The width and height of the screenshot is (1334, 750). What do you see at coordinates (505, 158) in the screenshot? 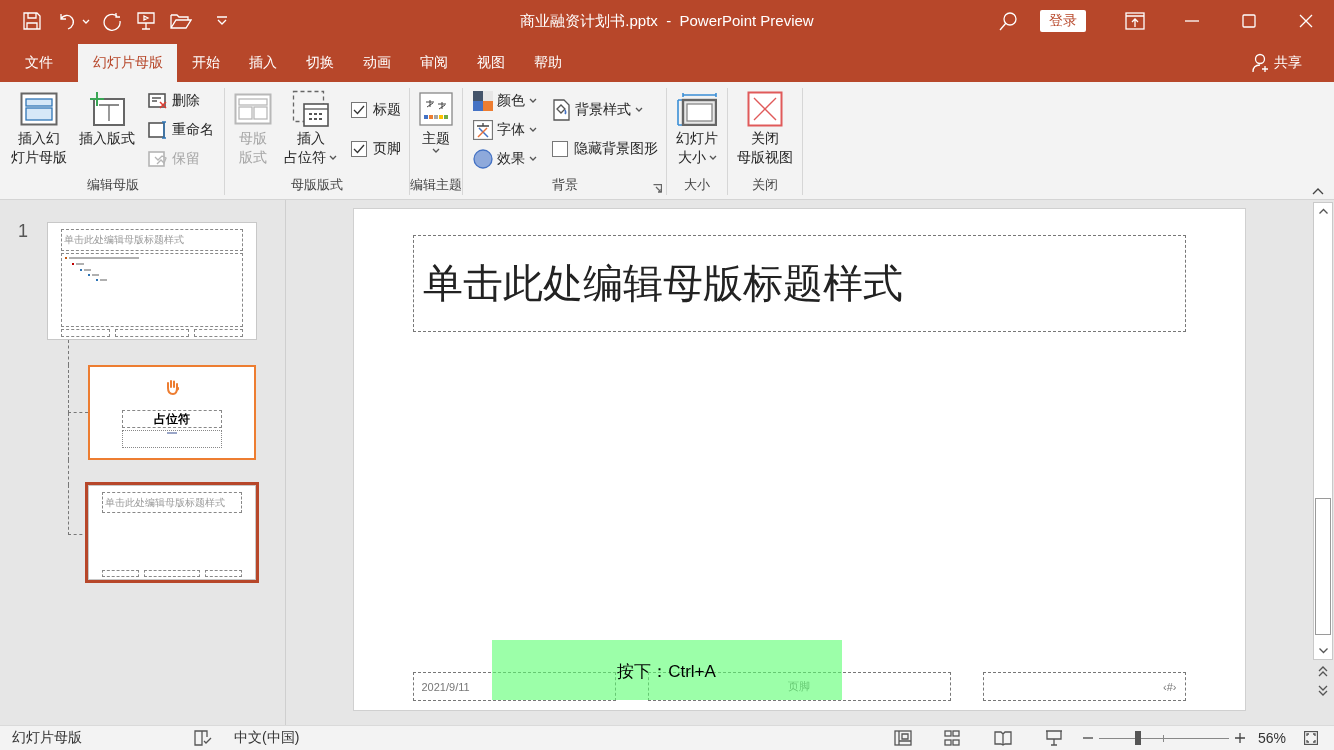
I see `ribbon-button: 效果` at bounding box center [505, 158].